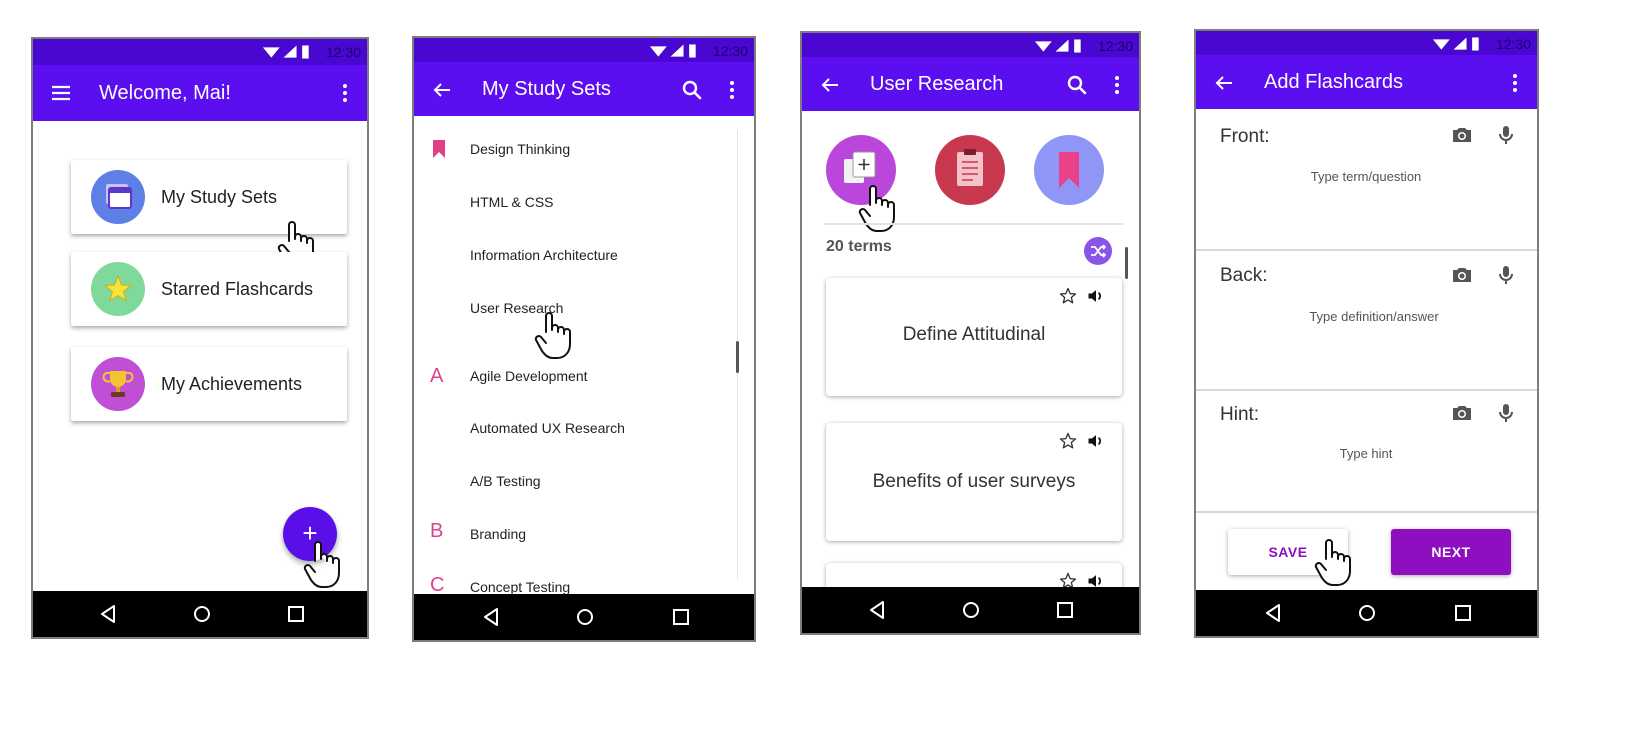 This screenshot has height=733, width=1650. What do you see at coordinates (859, 246) in the screenshot?
I see `term-count: 20 terms` at bounding box center [859, 246].